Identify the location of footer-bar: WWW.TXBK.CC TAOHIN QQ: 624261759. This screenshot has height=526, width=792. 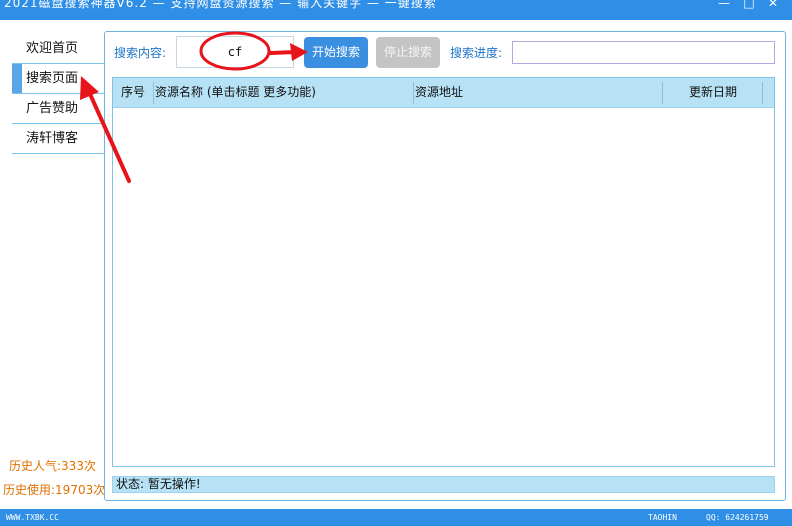
(396, 517).